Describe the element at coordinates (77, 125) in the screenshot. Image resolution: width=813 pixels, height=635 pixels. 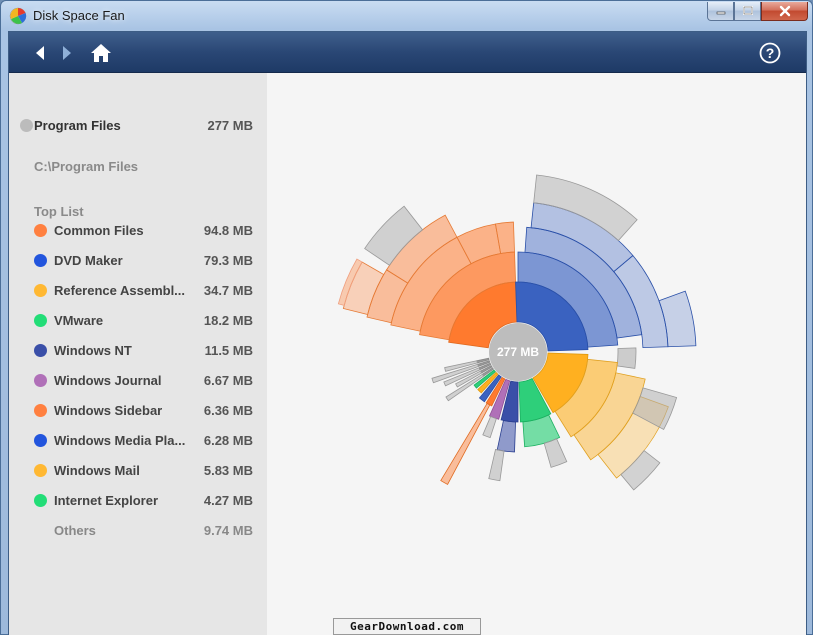
I see `current-folder-name: Program Files` at that location.